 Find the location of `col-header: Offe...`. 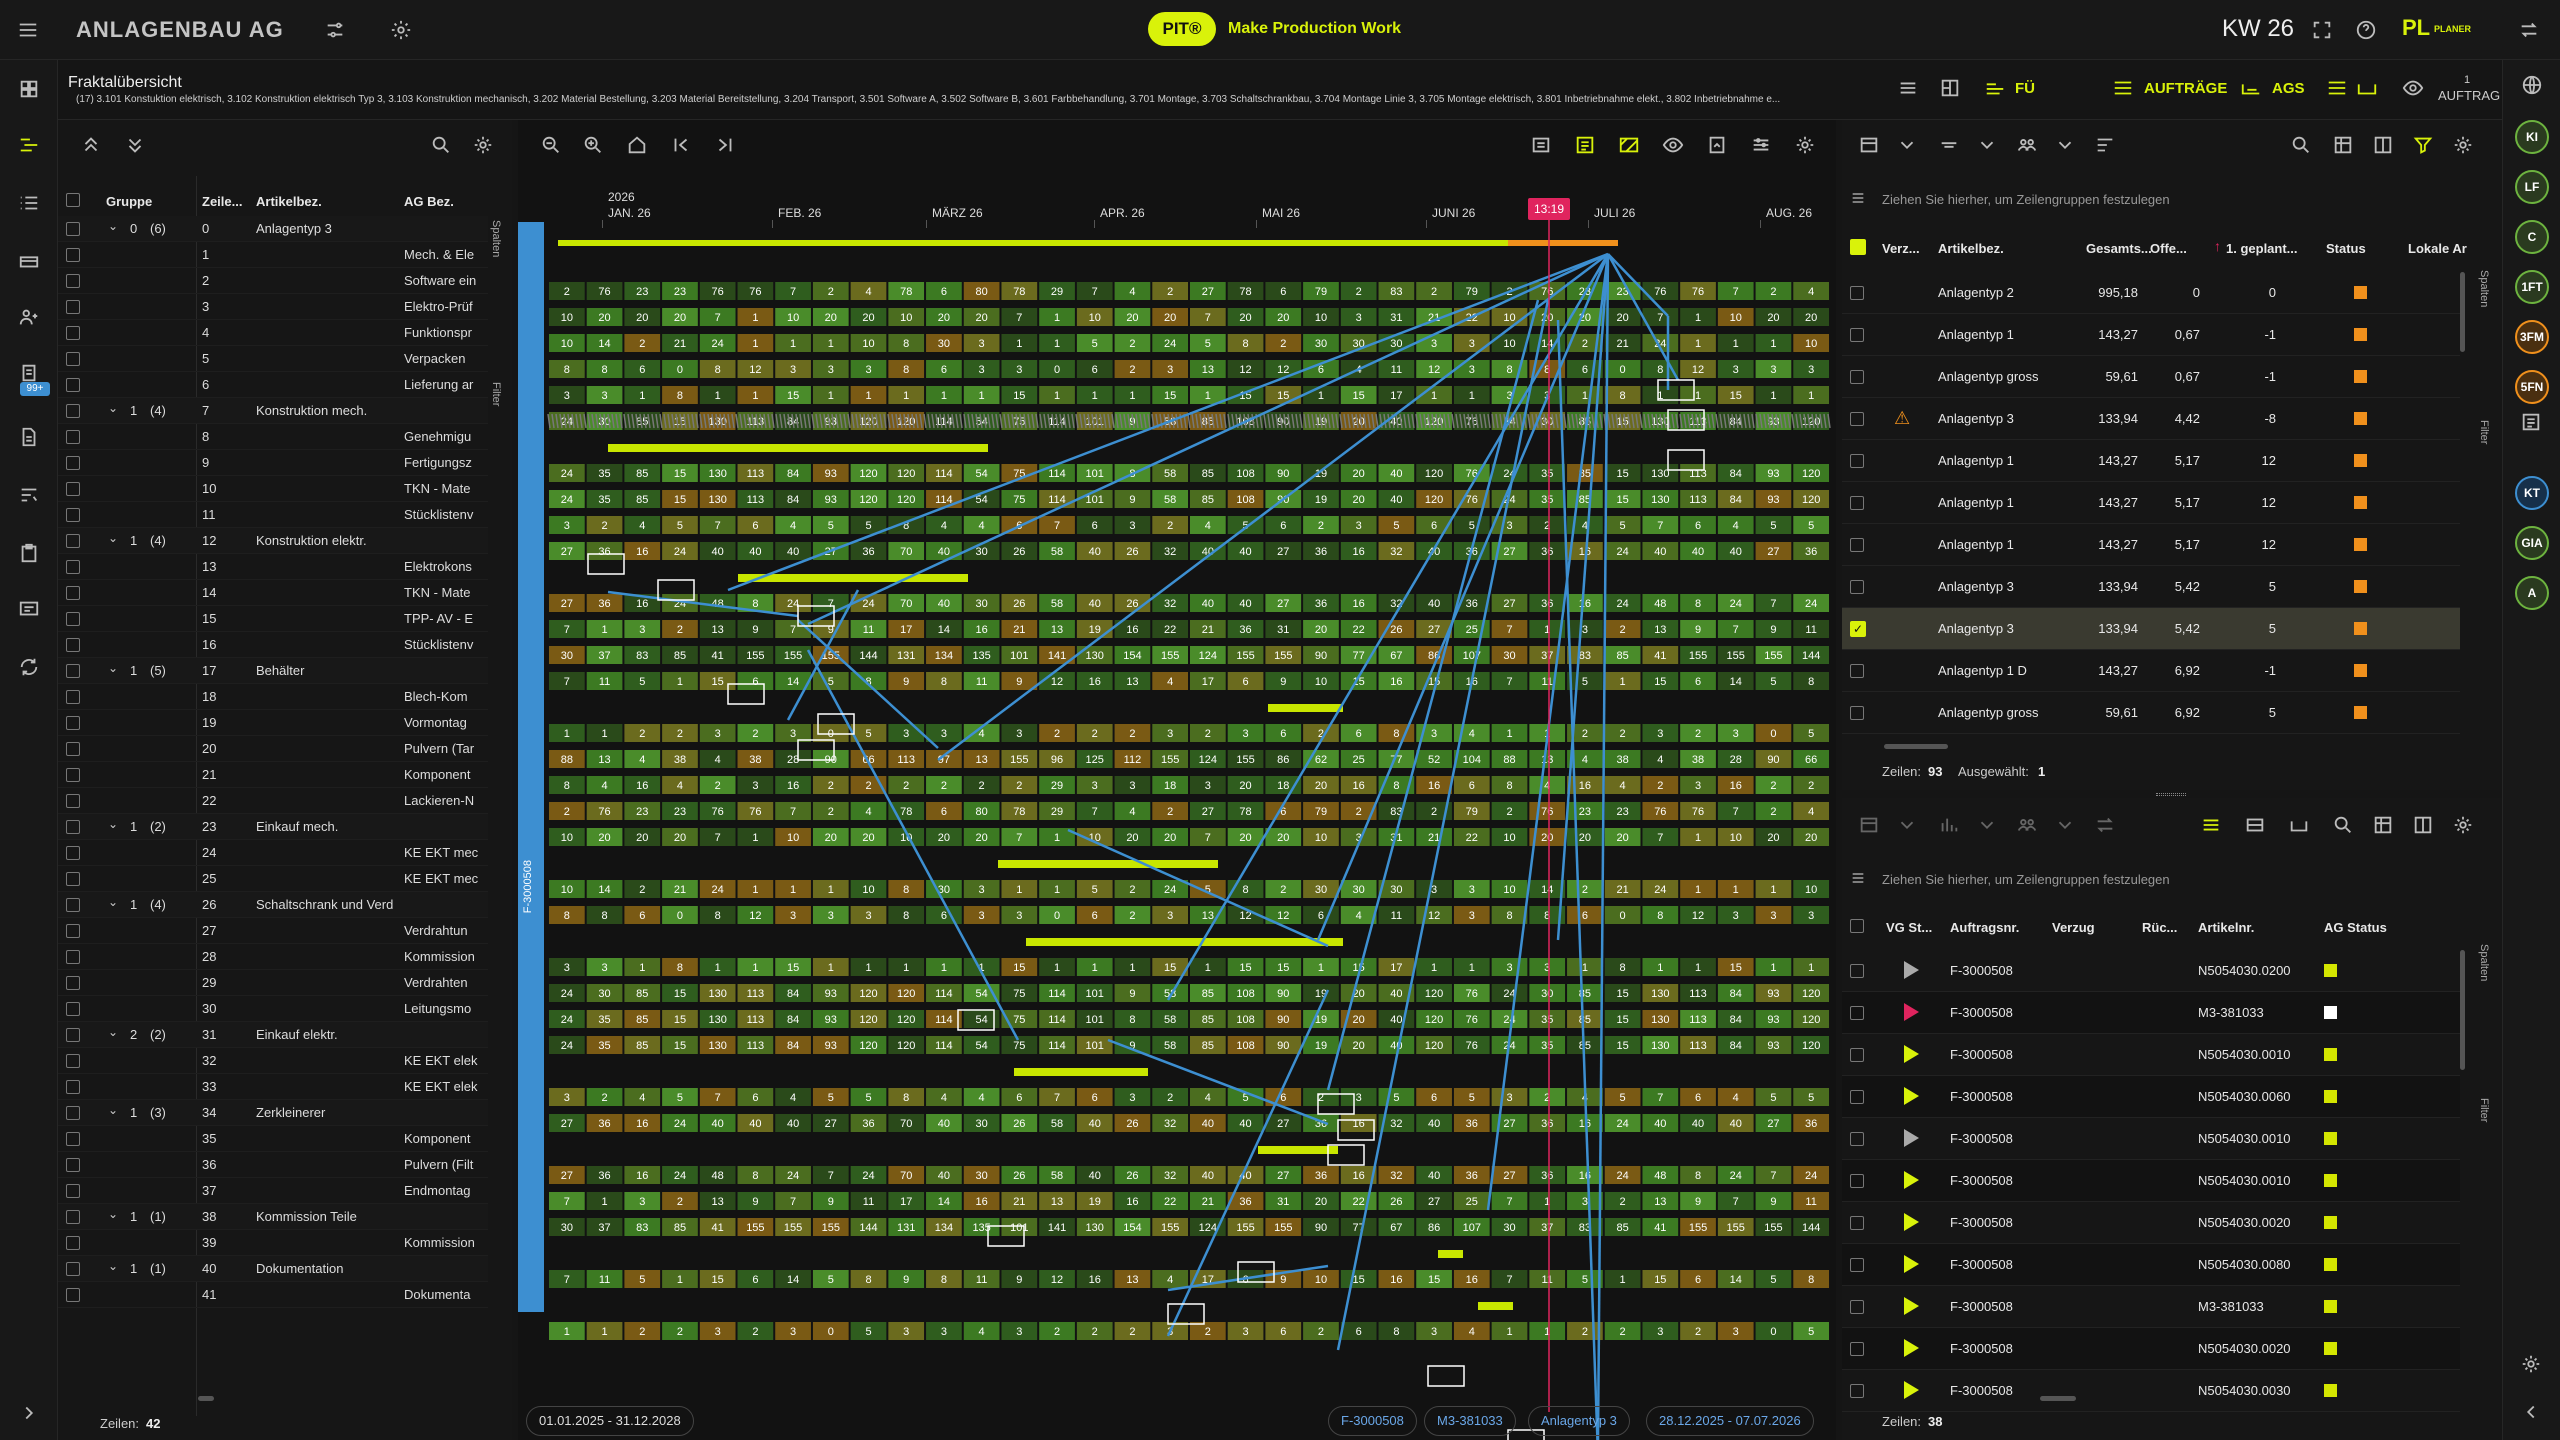

col-header: Offe... is located at coordinates (2168, 248).